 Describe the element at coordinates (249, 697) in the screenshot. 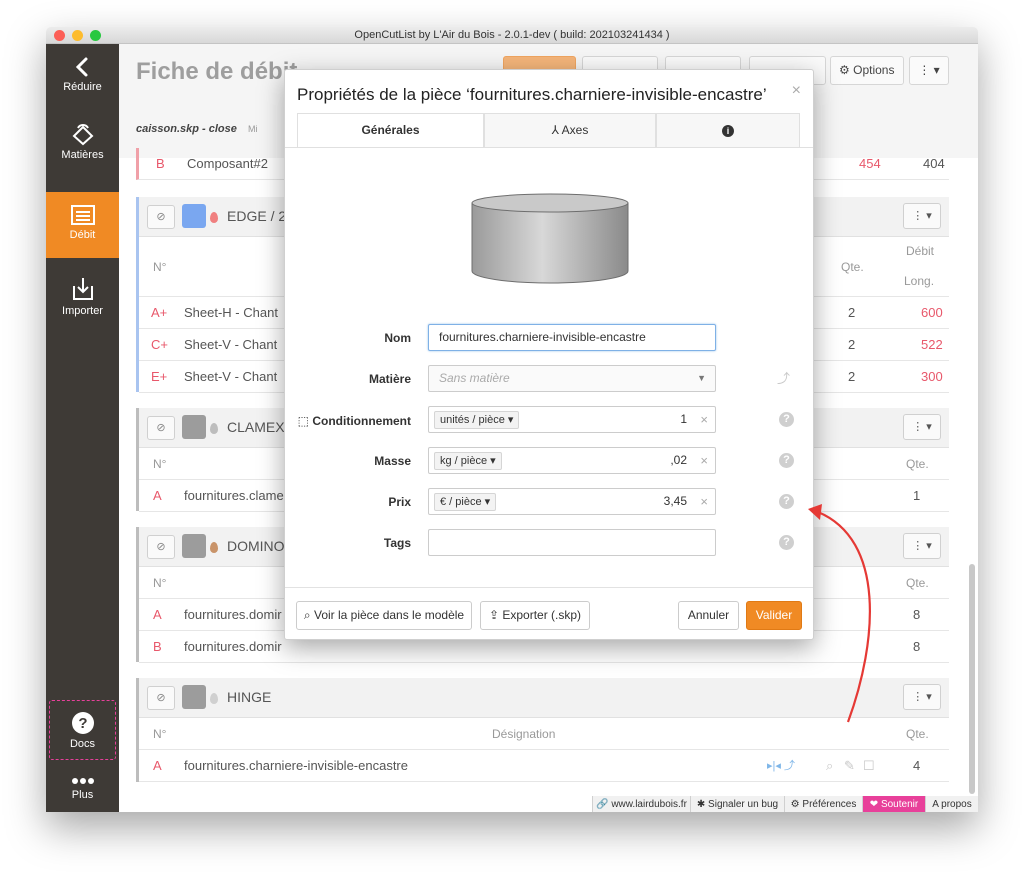

I see `block-title: HINGE` at that location.